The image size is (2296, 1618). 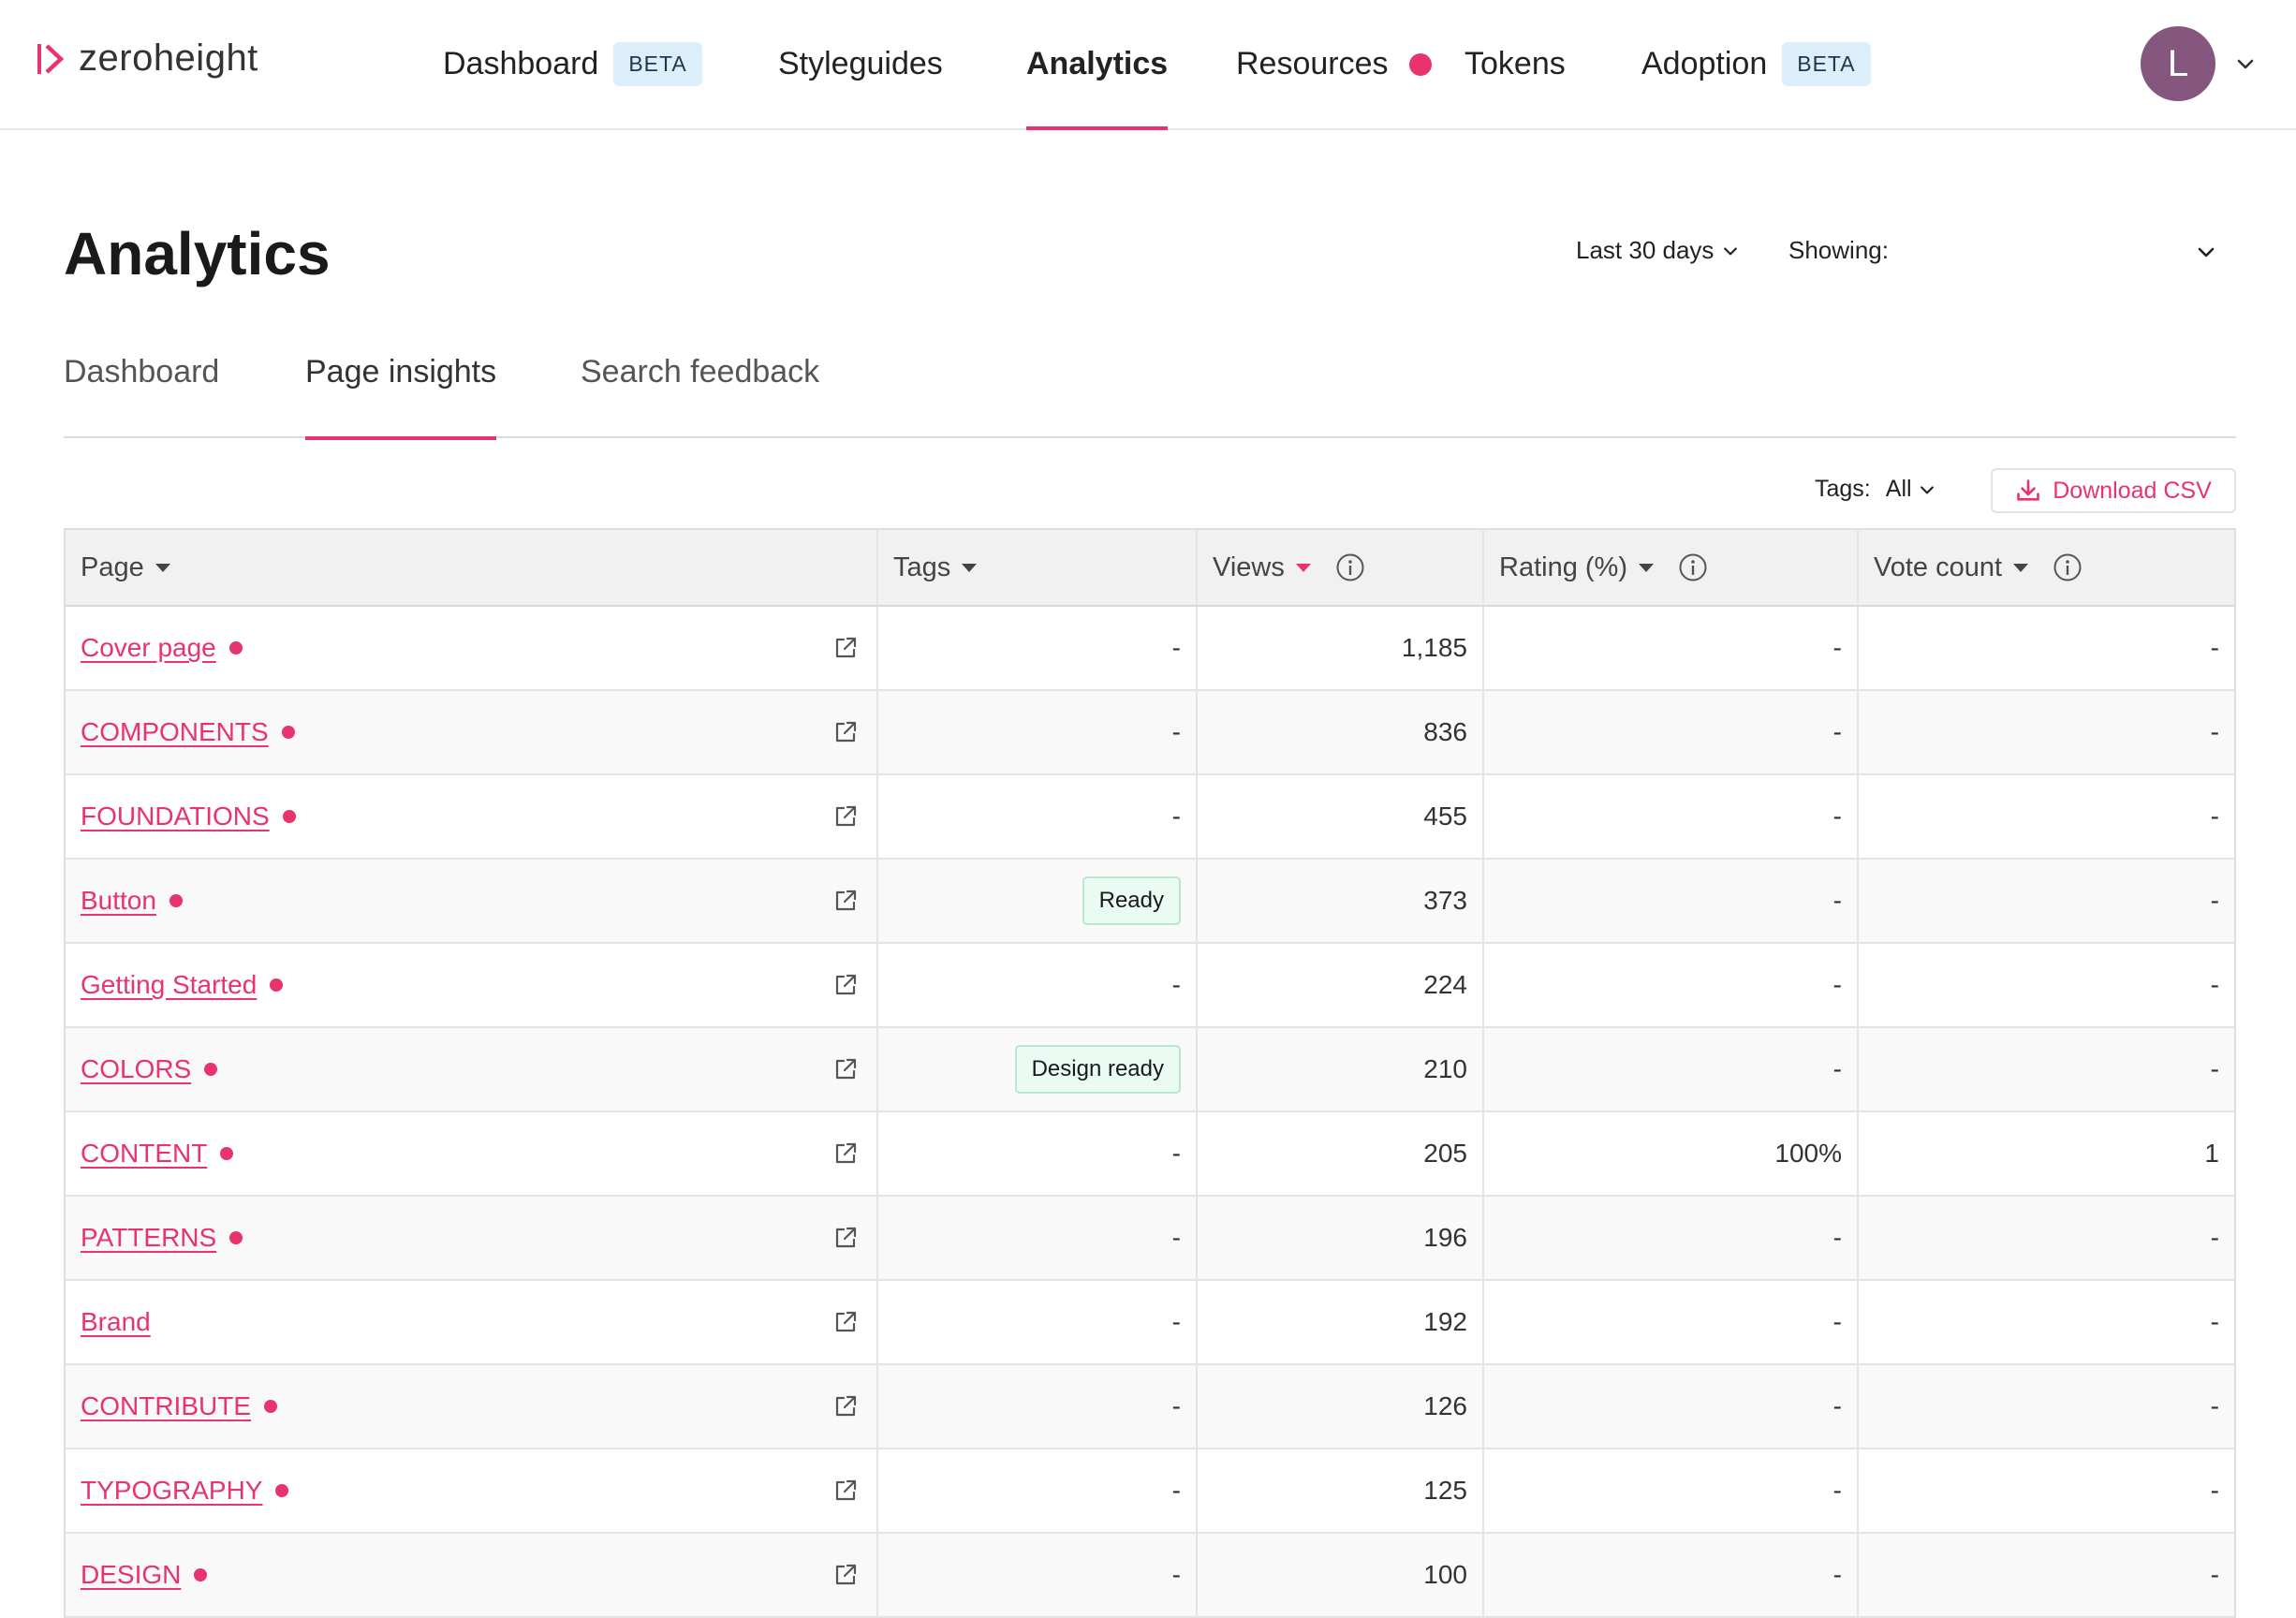 What do you see at coordinates (1341, 1490) in the screenshot?
I see `views-cell: 125` at bounding box center [1341, 1490].